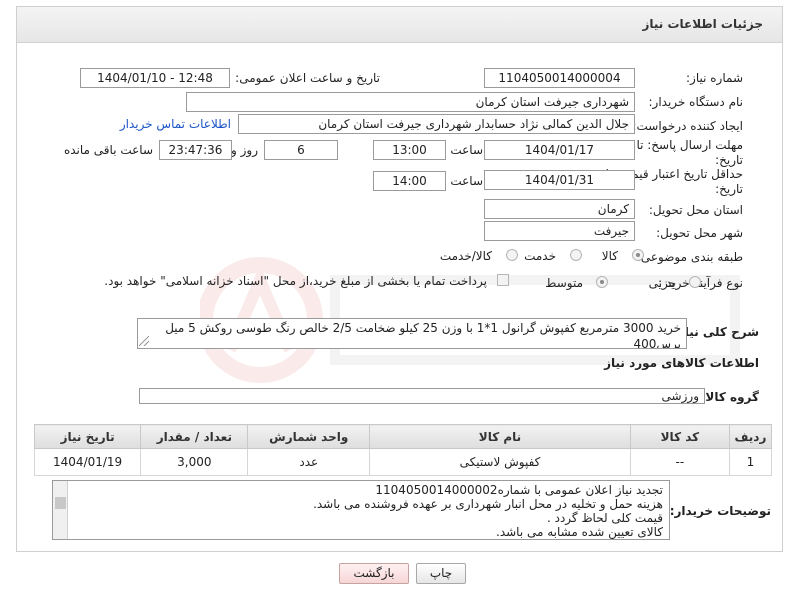  I want to click on price-validity-date-field: 1404/01/31, so click(559, 180).